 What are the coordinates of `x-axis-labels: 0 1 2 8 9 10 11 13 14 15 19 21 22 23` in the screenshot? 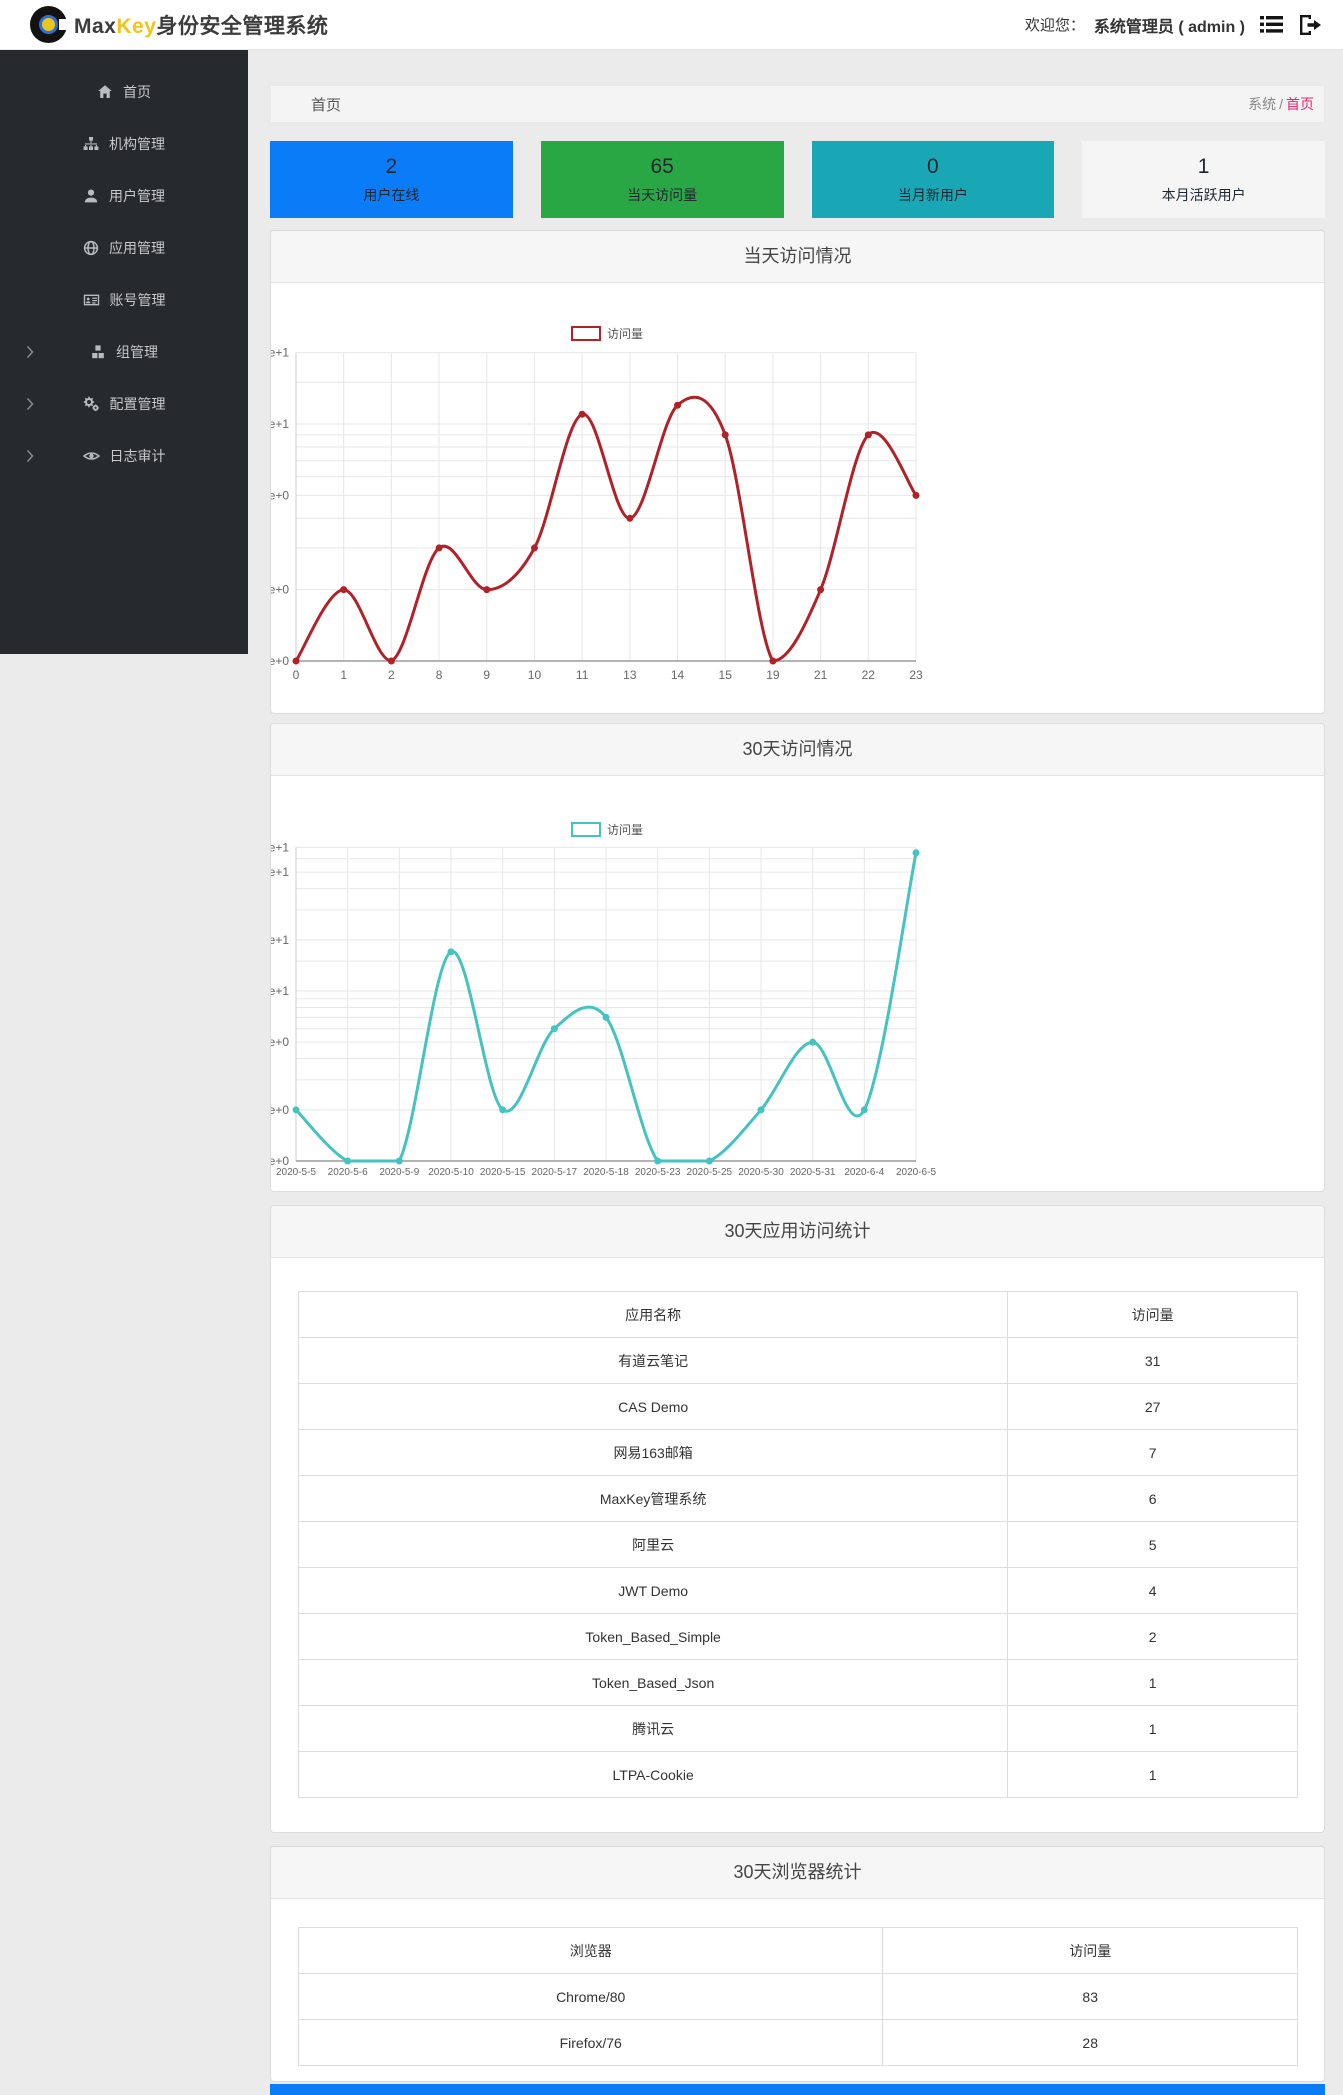 It's located at (608, 675).